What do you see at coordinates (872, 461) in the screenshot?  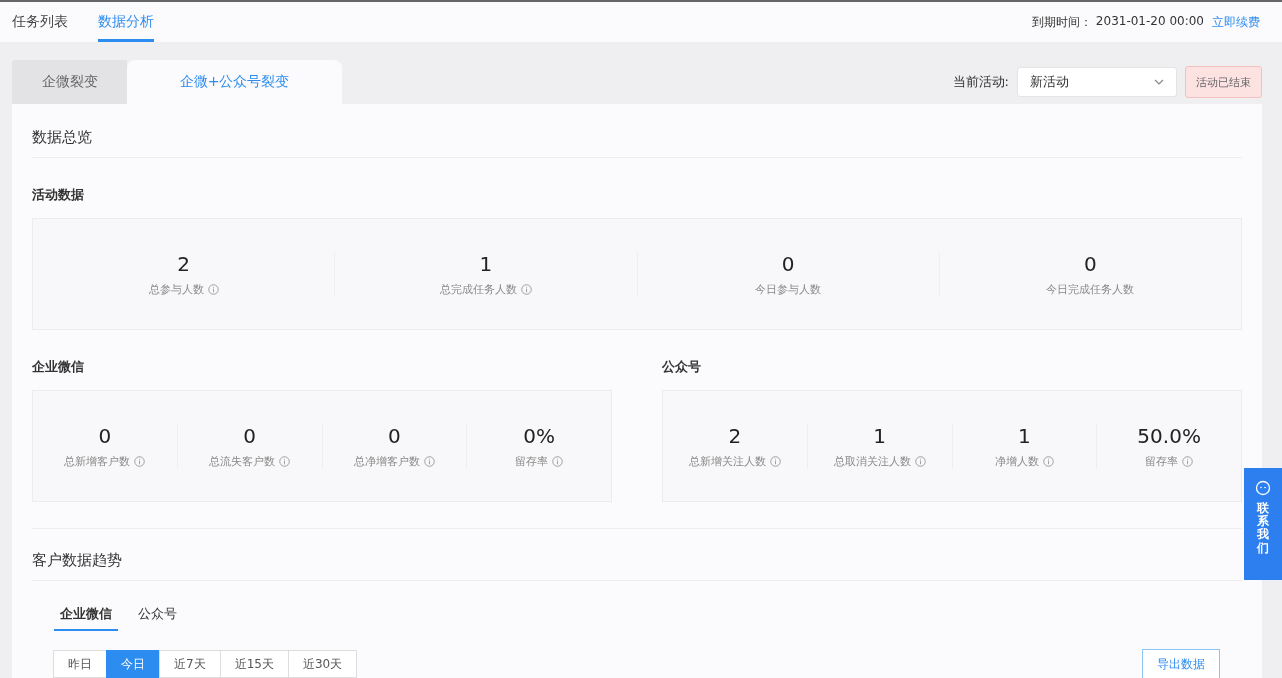 I see `stat-label: 总取消关注人数` at bounding box center [872, 461].